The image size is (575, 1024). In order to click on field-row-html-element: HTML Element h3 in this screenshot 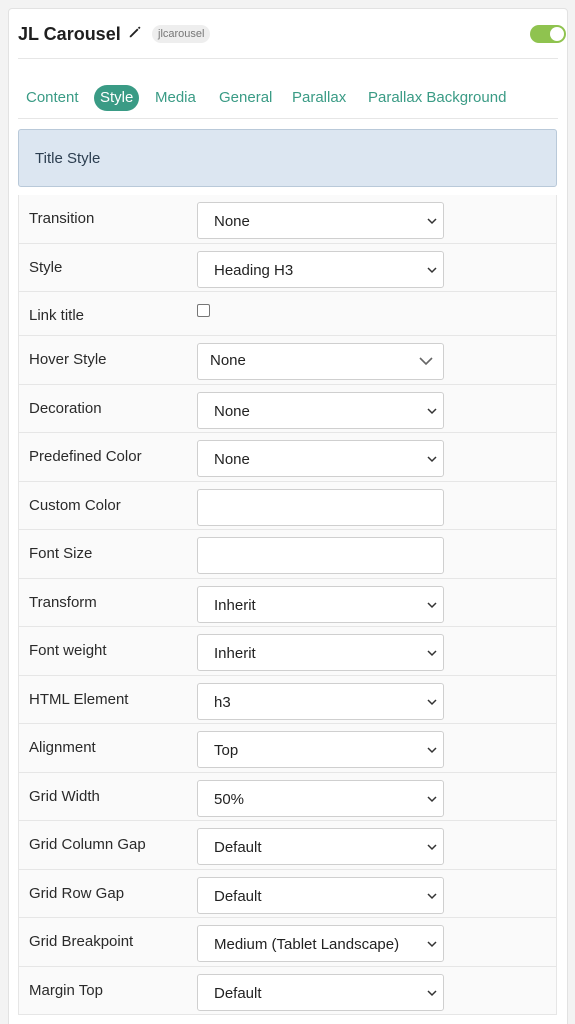, I will do `click(287, 700)`.